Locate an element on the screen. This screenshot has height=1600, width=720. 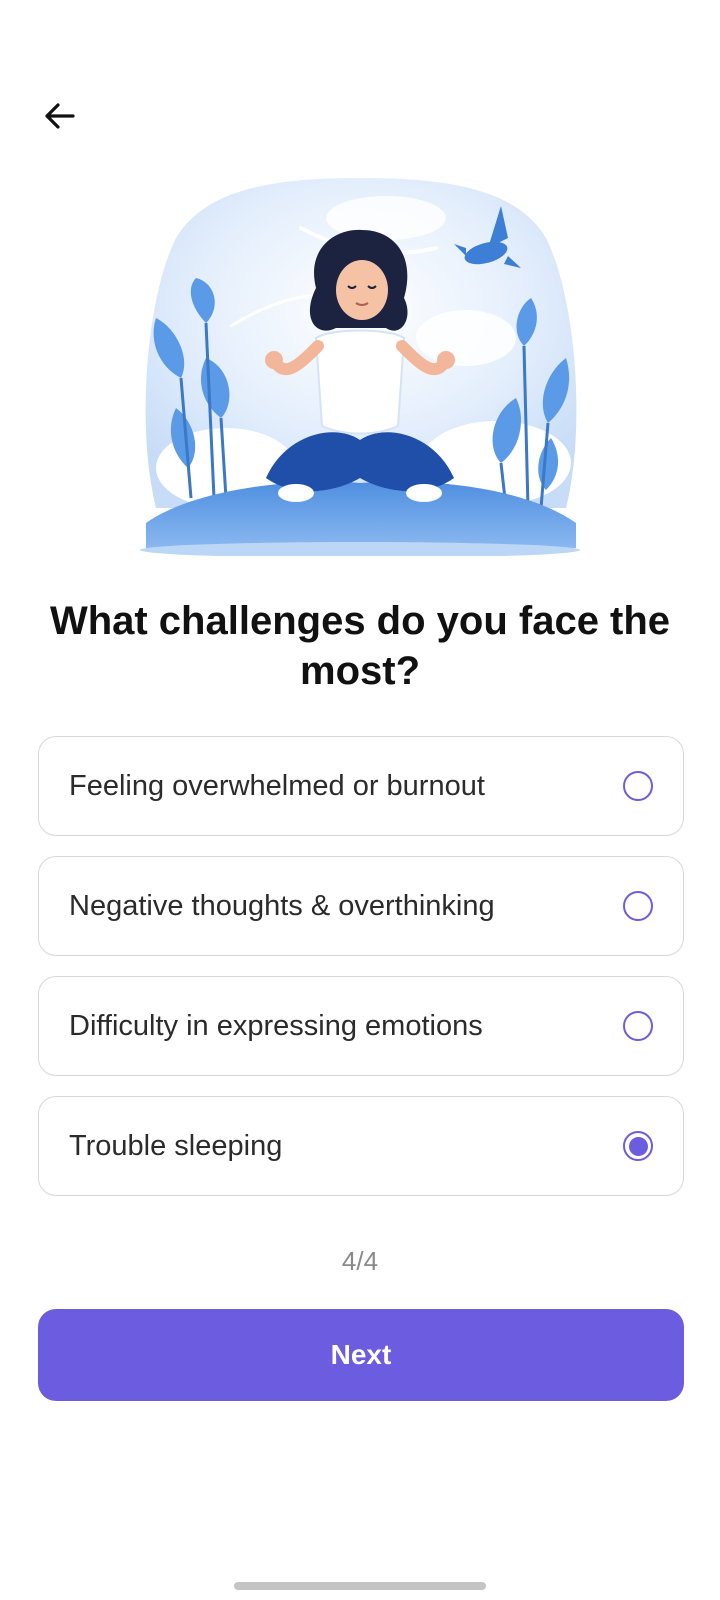
option-expressing-emotions: Difficulty in expressing emotions is located at coordinates (361, 1026).